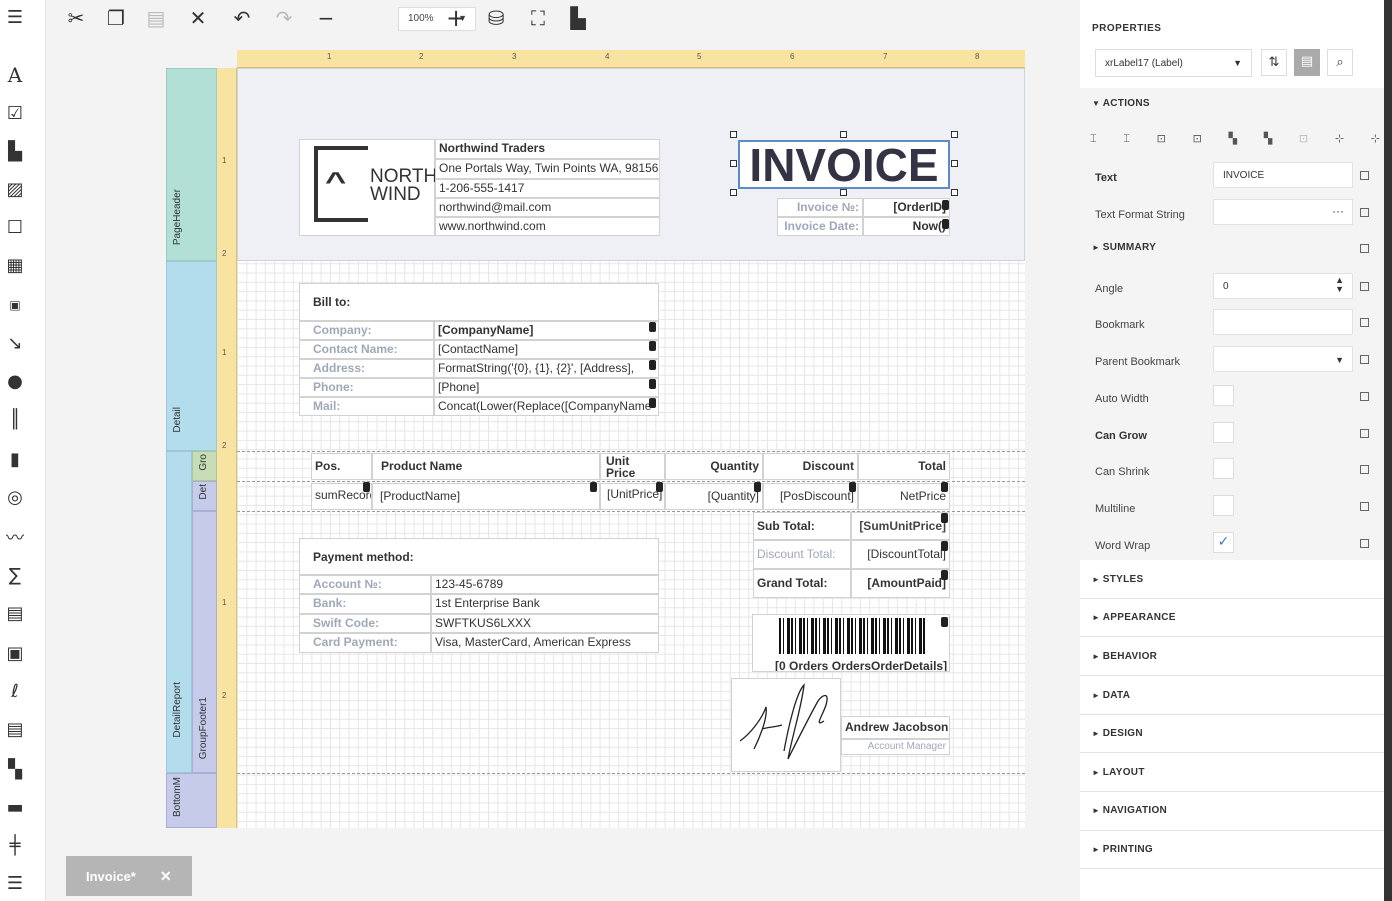 This screenshot has width=1392, height=901. What do you see at coordinates (156, 18) in the screenshot?
I see `paste-icon: ▤` at bounding box center [156, 18].